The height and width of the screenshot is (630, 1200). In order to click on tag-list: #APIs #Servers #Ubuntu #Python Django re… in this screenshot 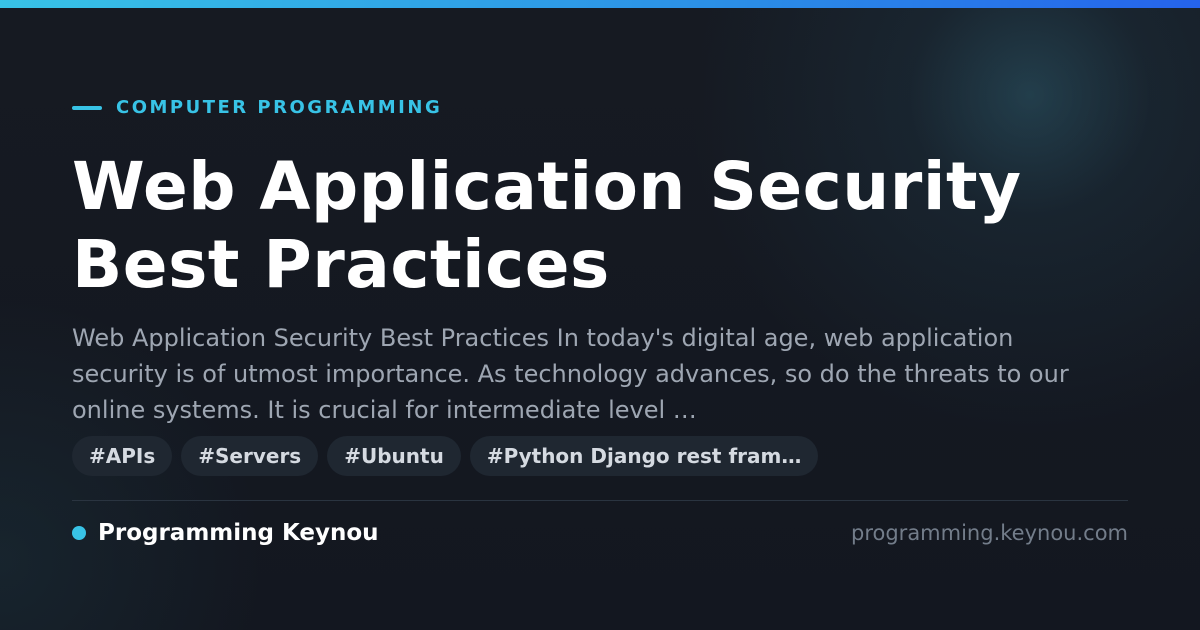, I will do `click(445, 456)`.